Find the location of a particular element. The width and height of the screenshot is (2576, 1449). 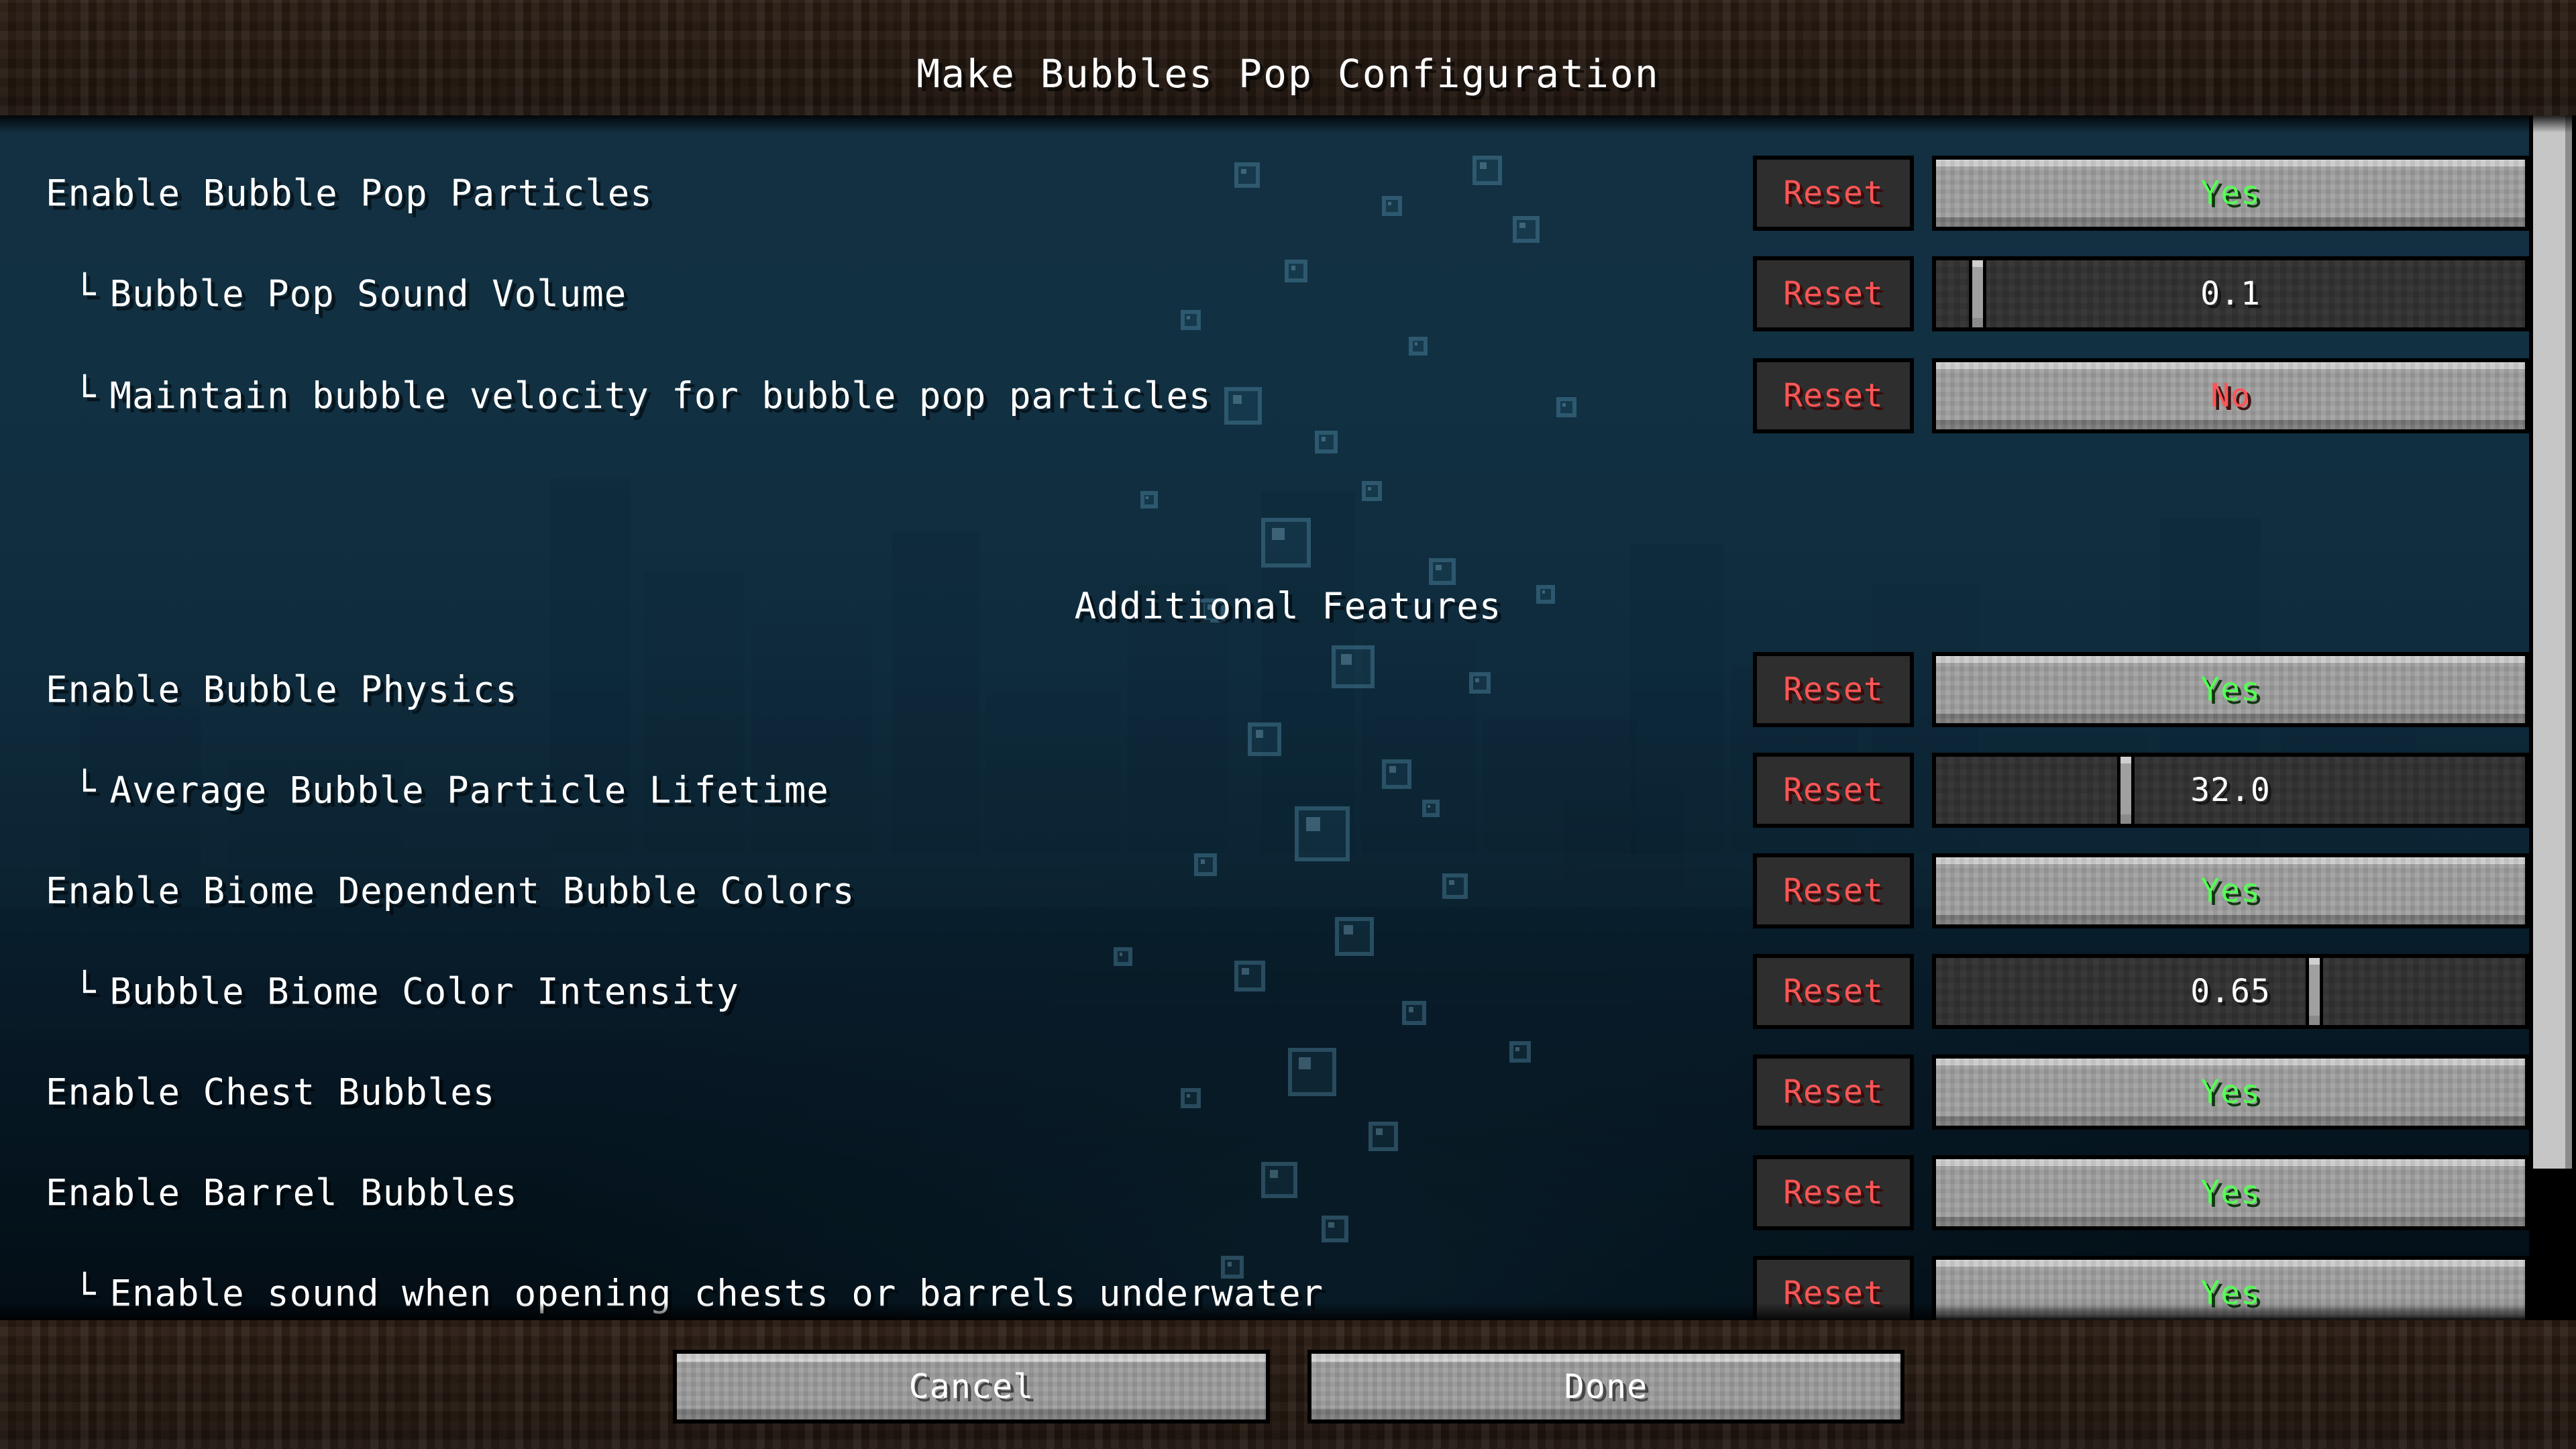

config-row: Enable Barrel Bubbles Reset Yes is located at coordinates (1288, 1193).